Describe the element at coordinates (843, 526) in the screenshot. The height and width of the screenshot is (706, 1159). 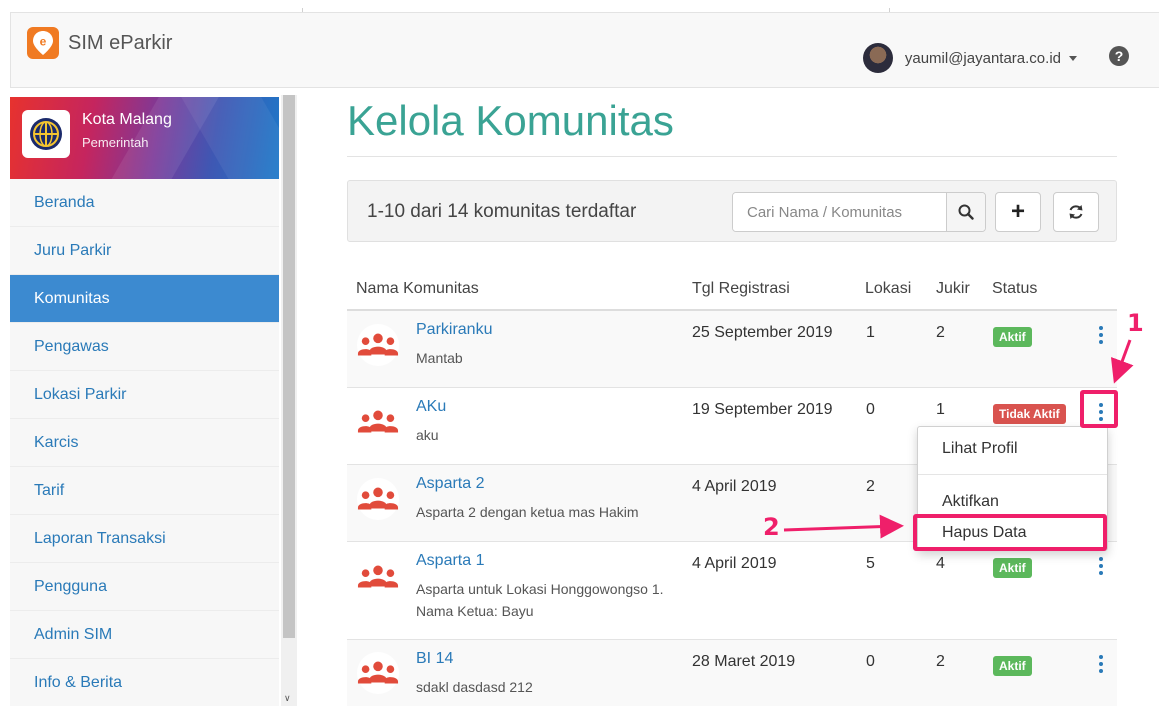
I see `arrow-to-hapus-data` at that location.